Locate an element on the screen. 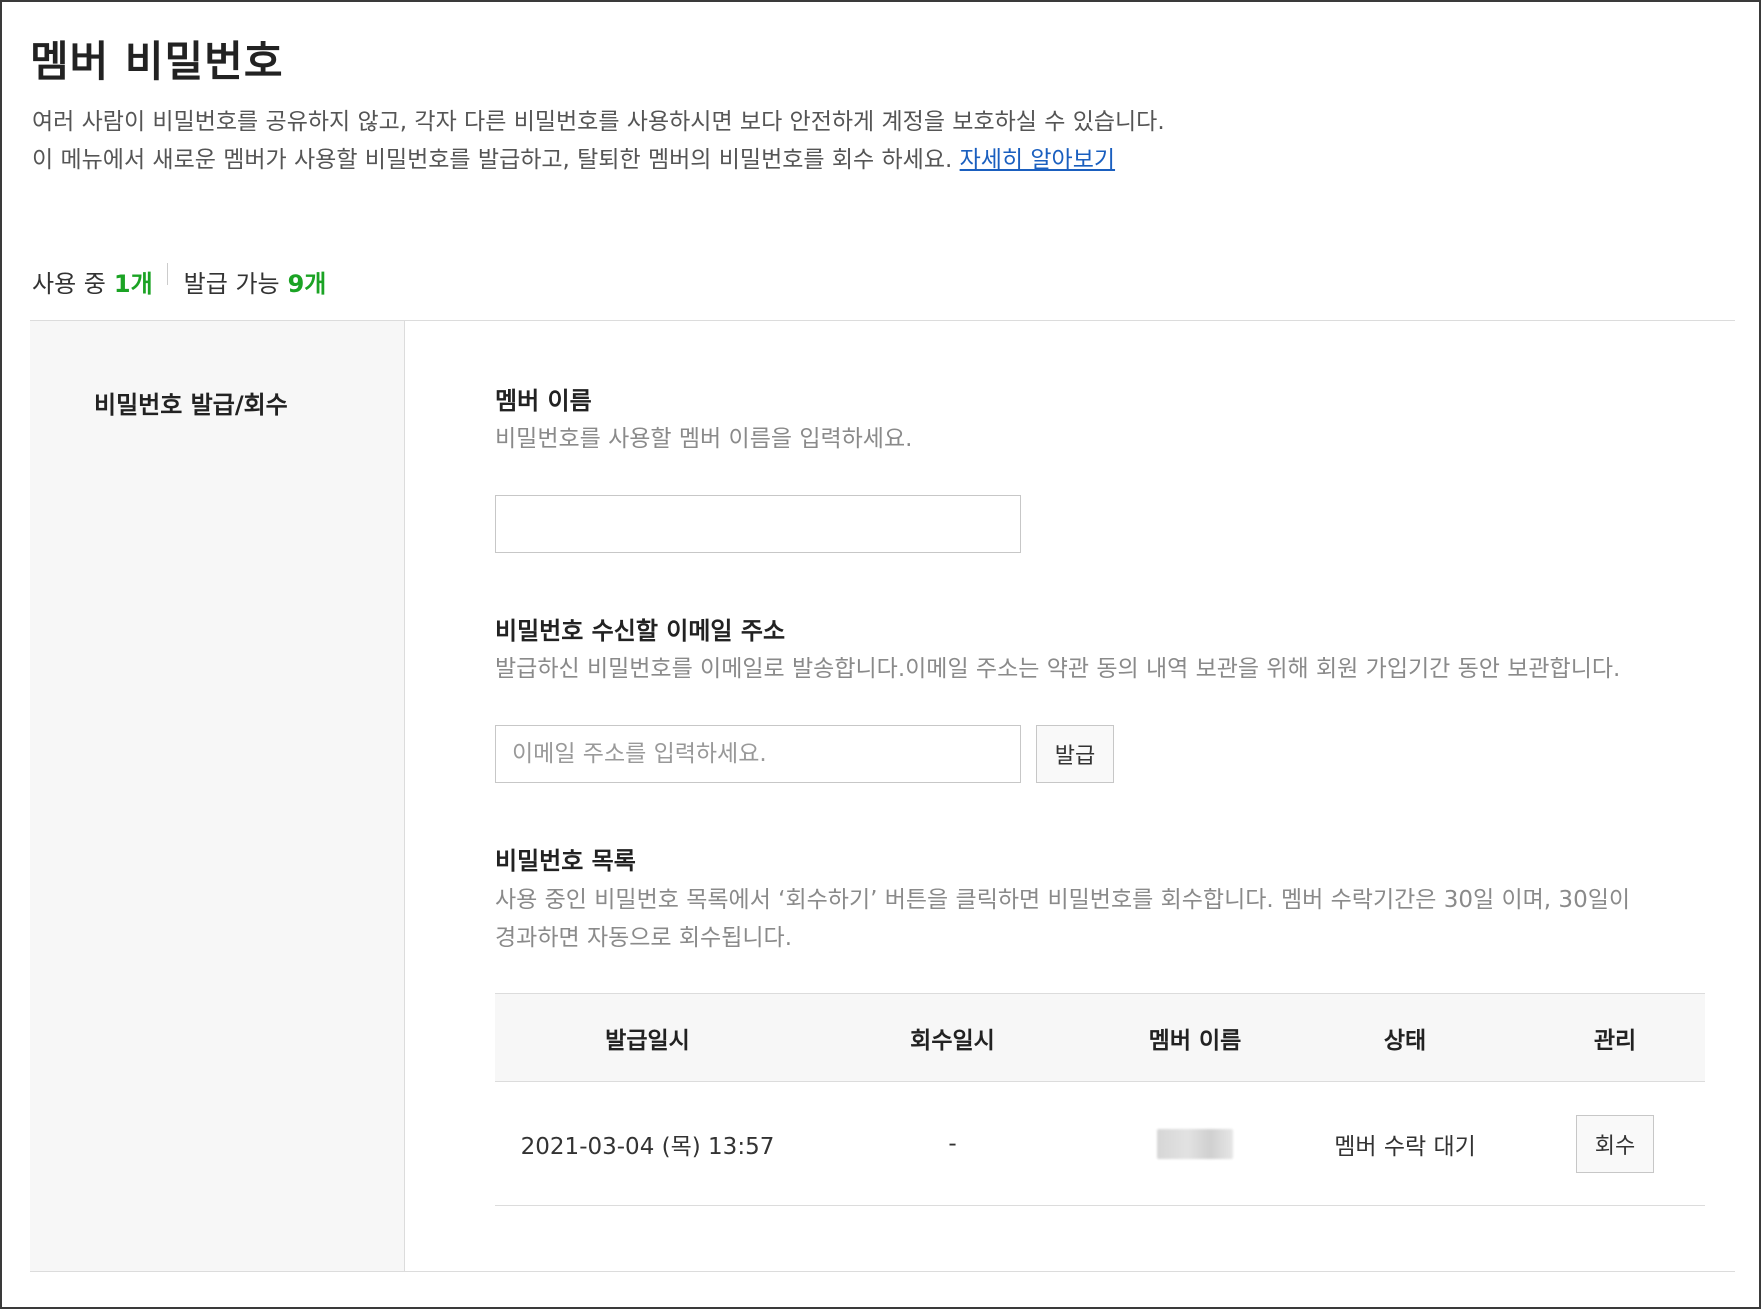  email-input is located at coordinates (758, 754).